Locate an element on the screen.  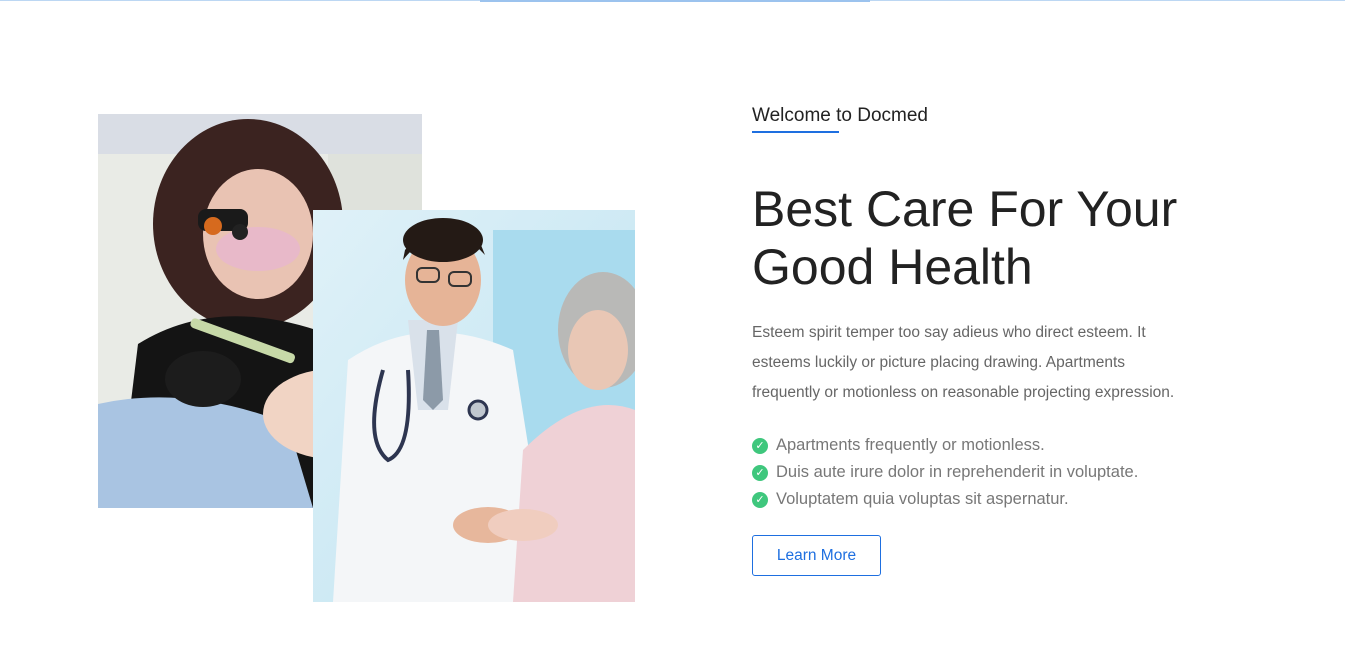
doctor-patient-photo is located at coordinates (474, 406).